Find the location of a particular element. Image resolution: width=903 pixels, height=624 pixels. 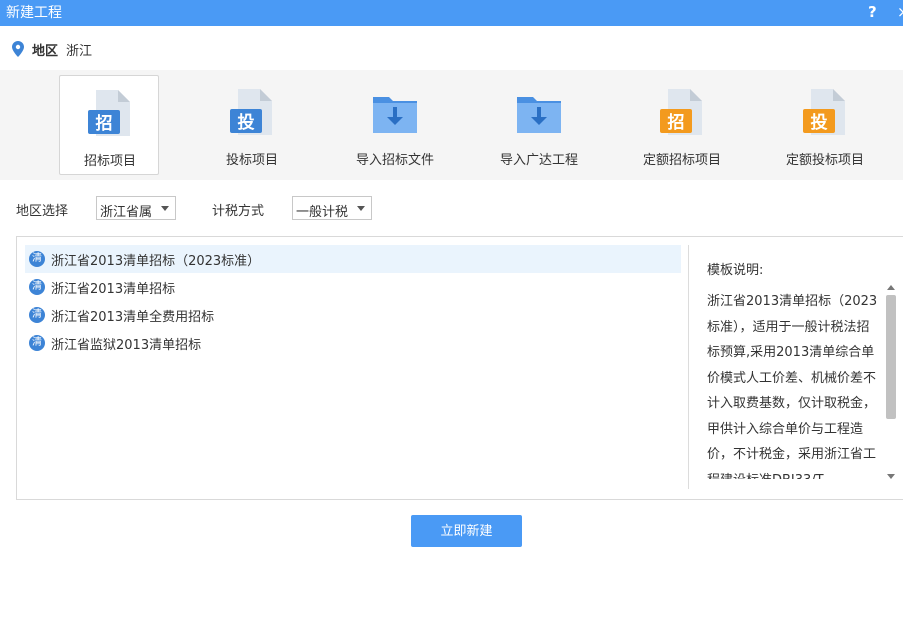

type-label: 定额投标项目 is located at coordinates (824, 160).